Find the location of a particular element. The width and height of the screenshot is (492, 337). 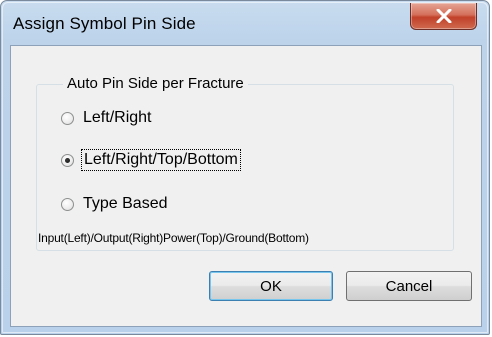

radio-left-right: Left/Right is located at coordinates (106, 118).